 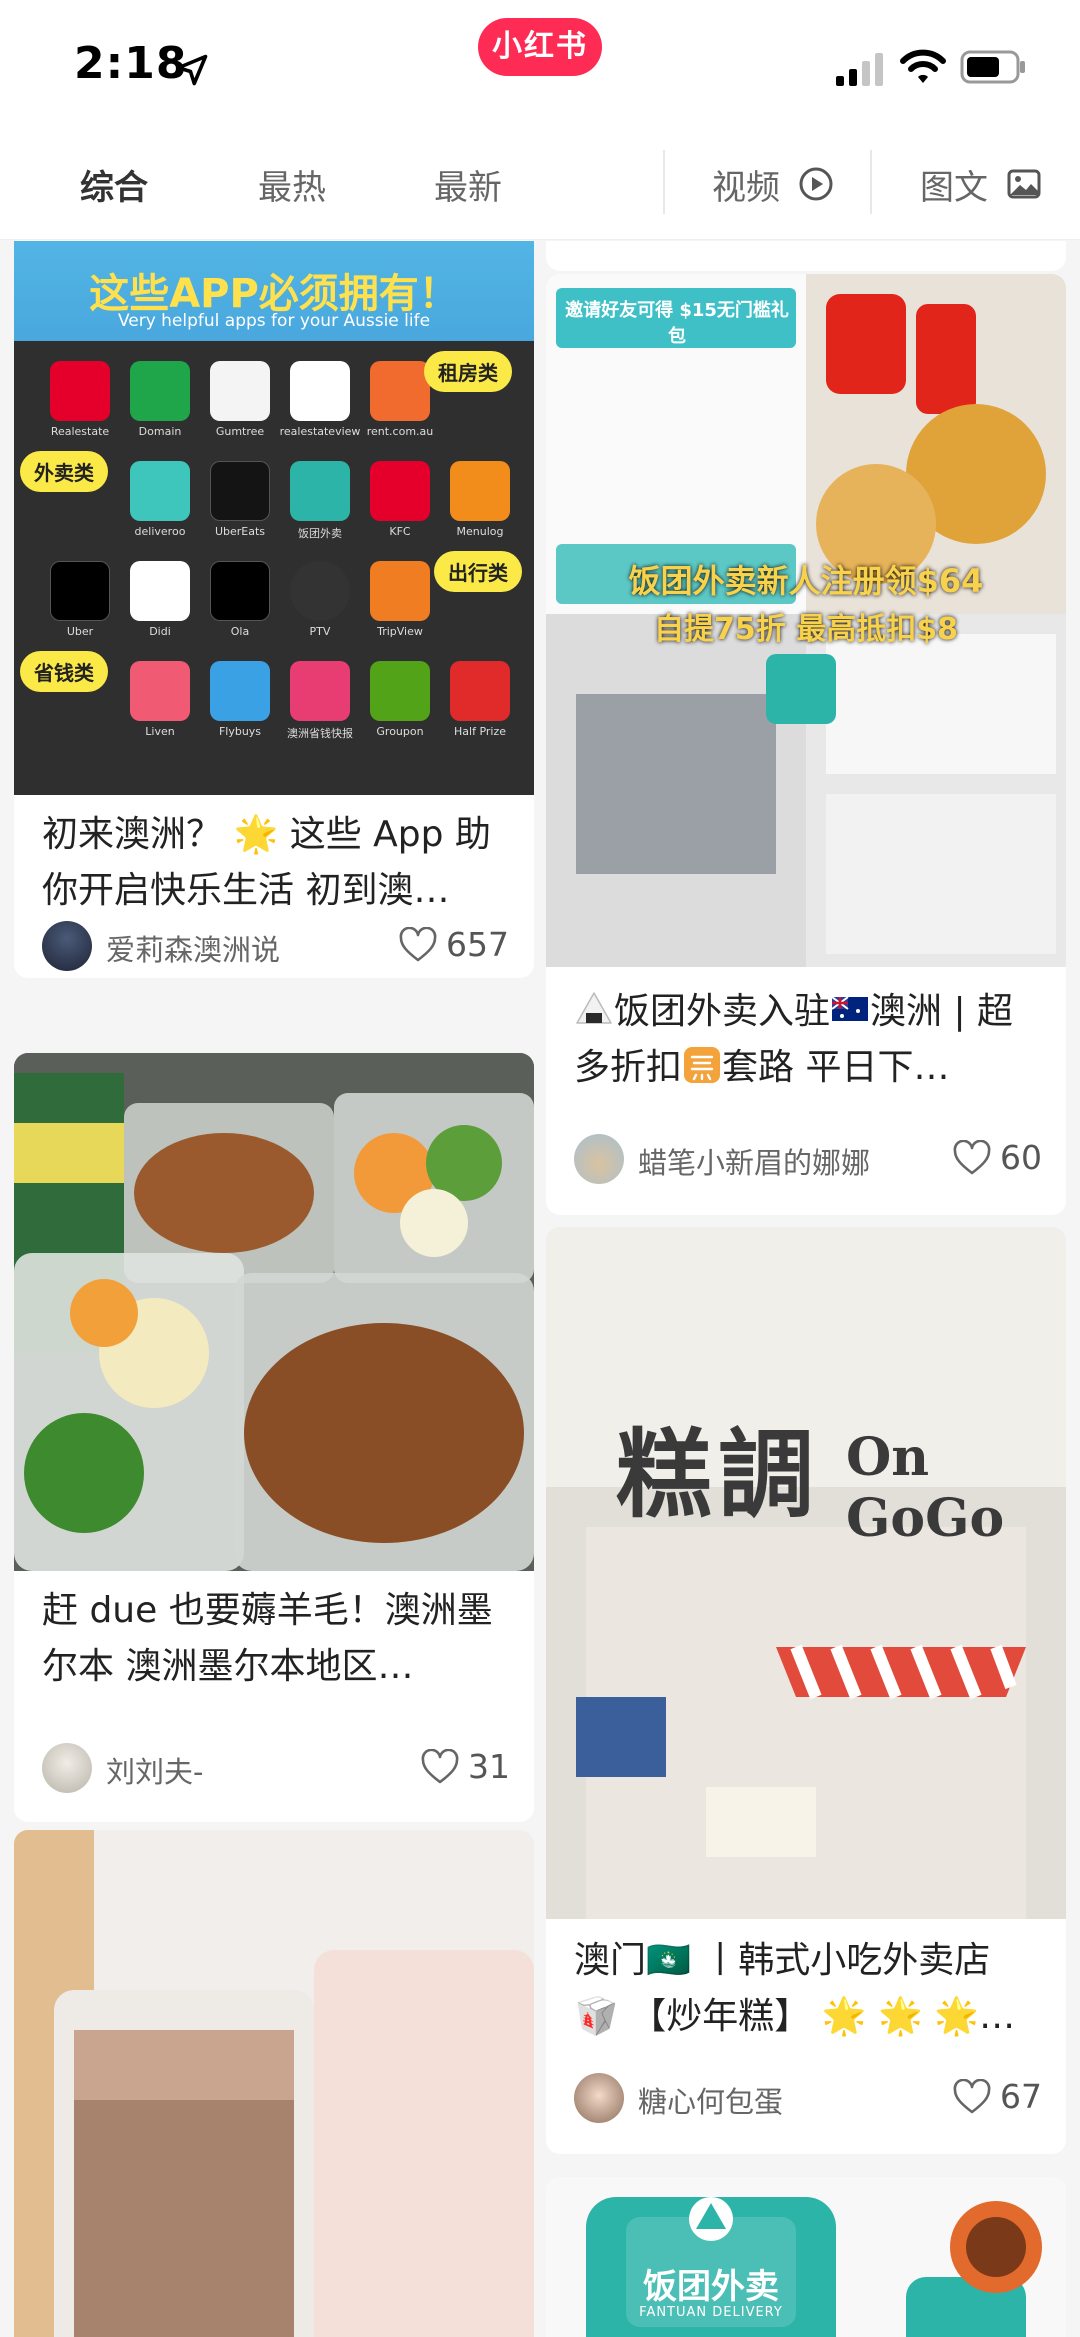 What do you see at coordinates (80, 391) in the screenshot?
I see `realestate-app-icon` at bounding box center [80, 391].